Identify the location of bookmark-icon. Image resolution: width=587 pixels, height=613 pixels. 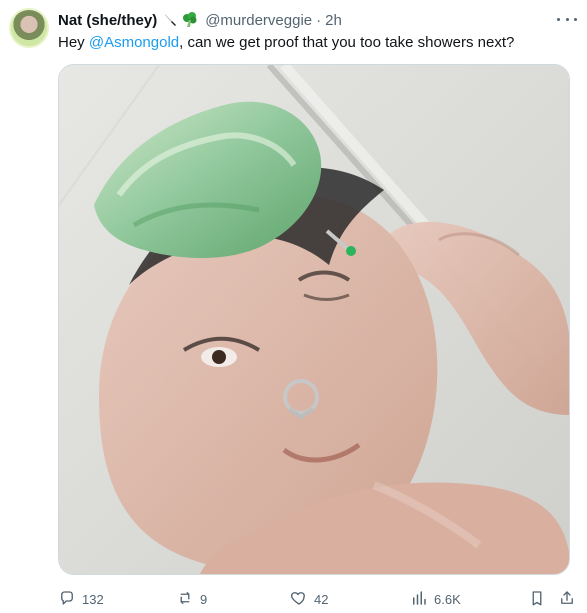
(537, 599).